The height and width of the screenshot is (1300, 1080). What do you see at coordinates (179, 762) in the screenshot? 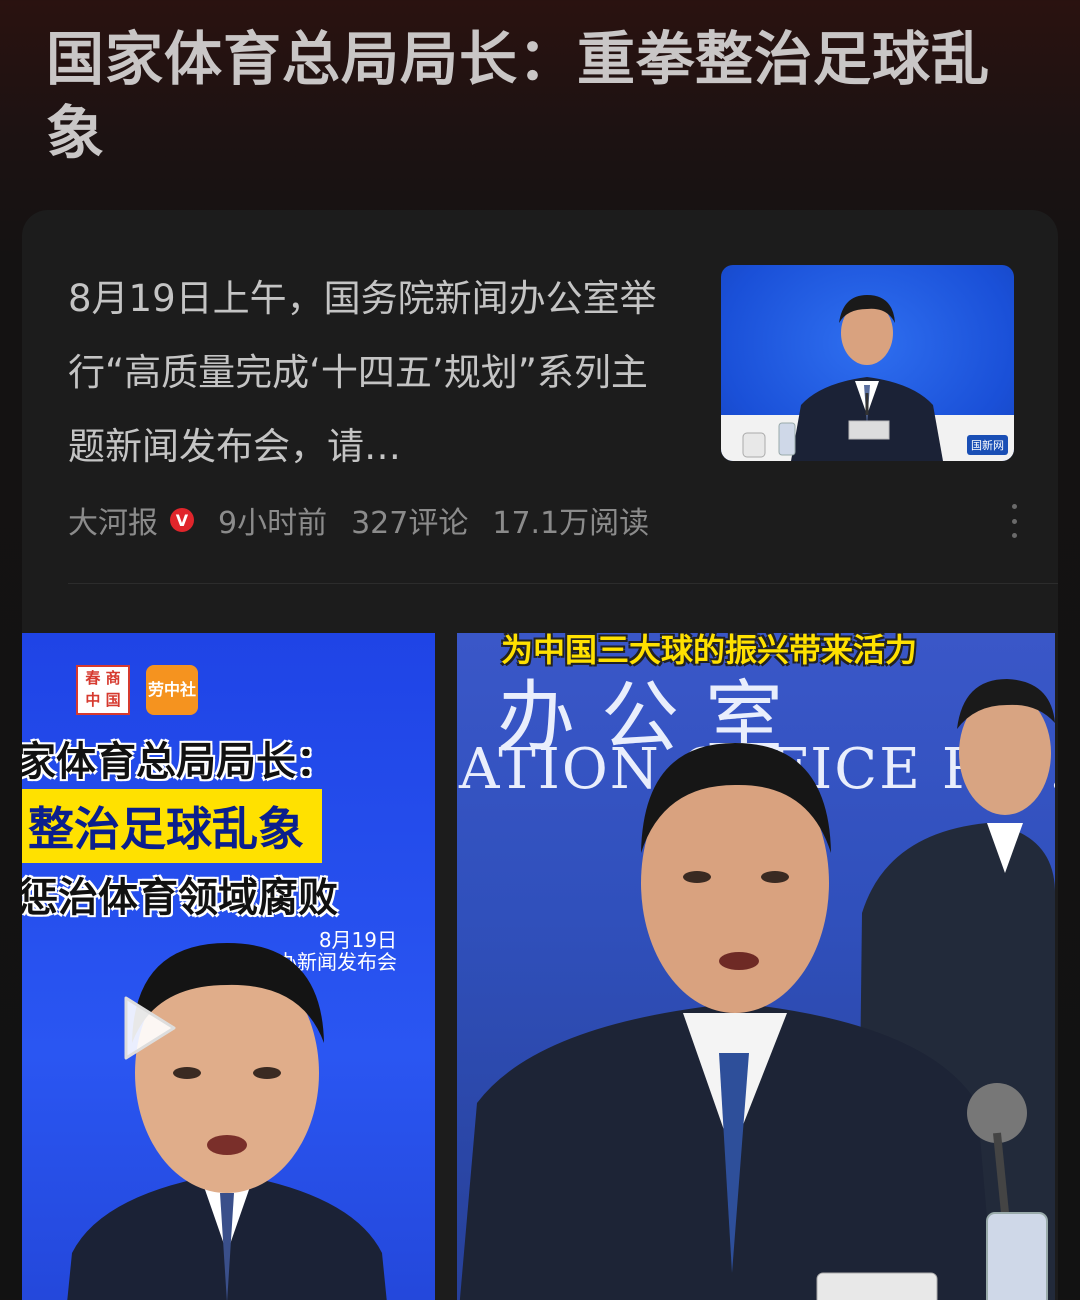
I see `video-title-line1: 家体育总局局长：` at bounding box center [179, 762].